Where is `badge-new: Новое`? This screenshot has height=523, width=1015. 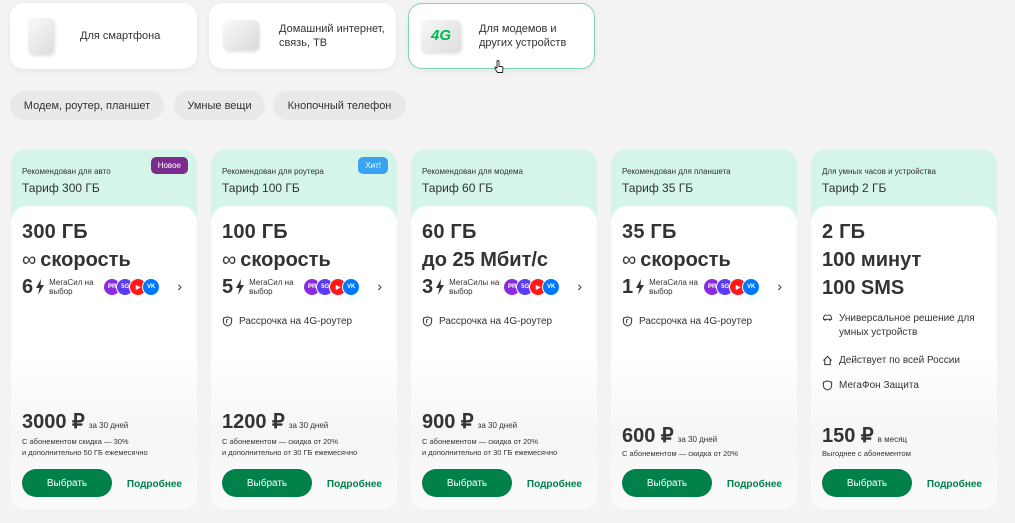
badge-new: Новое is located at coordinates (169, 165).